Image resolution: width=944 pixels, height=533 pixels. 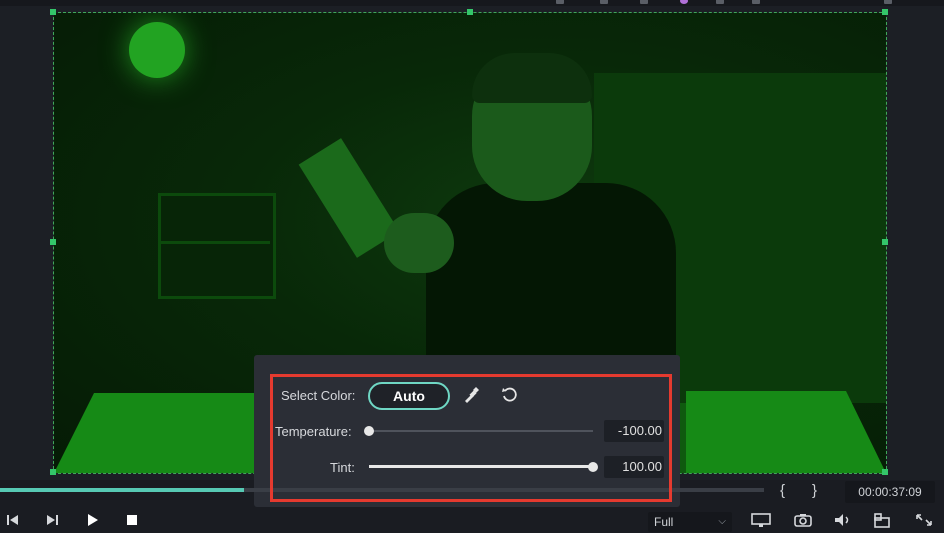 I want to click on playback-progress-fill, so click(x=122, y=490).